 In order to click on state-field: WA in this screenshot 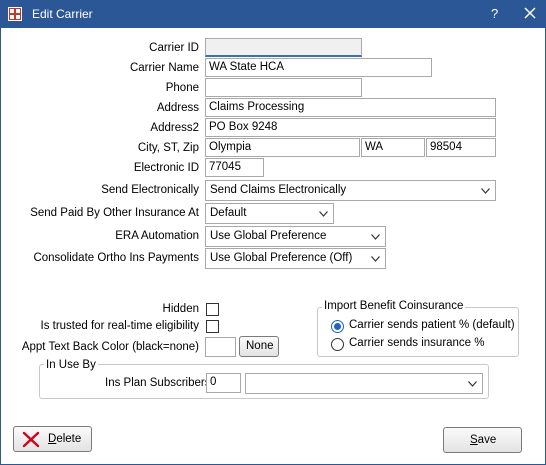, I will do `click(393, 147)`.